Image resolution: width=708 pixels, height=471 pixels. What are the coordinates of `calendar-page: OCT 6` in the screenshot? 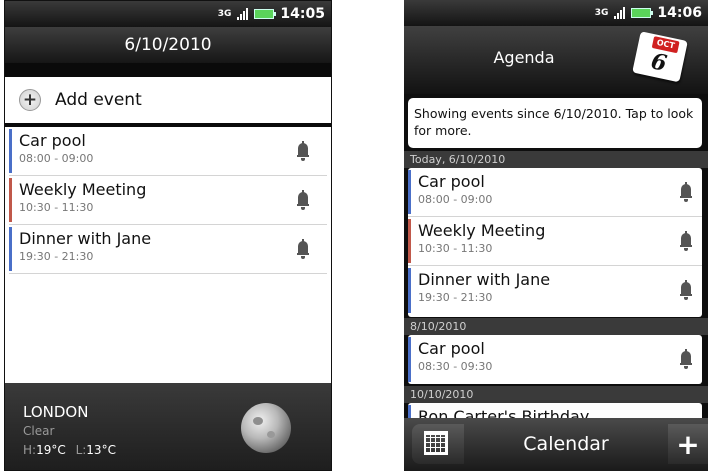 It's located at (660, 57).